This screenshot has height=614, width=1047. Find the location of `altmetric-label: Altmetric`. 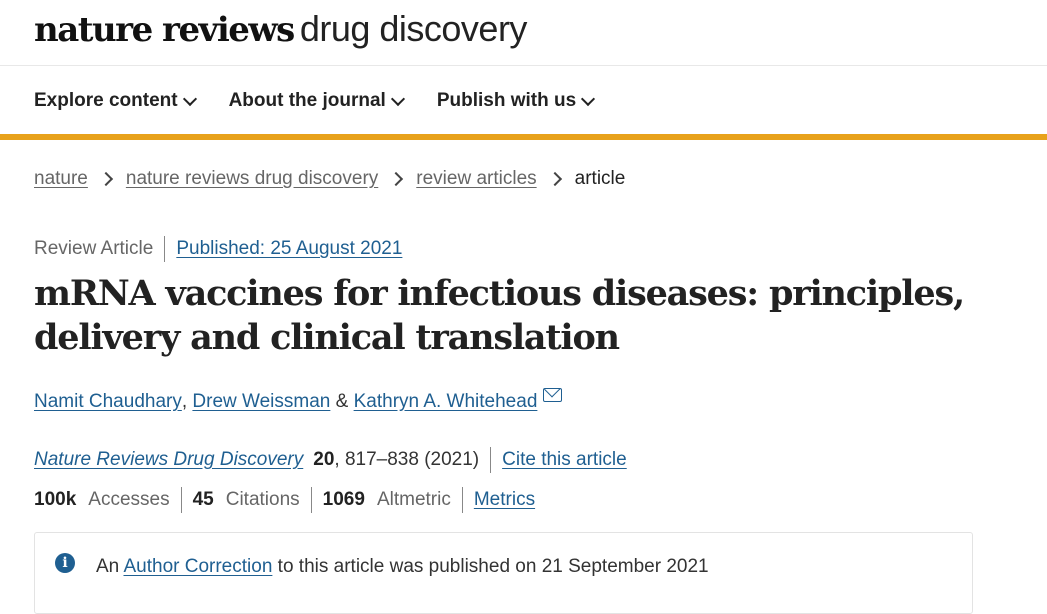

altmetric-label: Altmetric is located at coordinates (413, 499).